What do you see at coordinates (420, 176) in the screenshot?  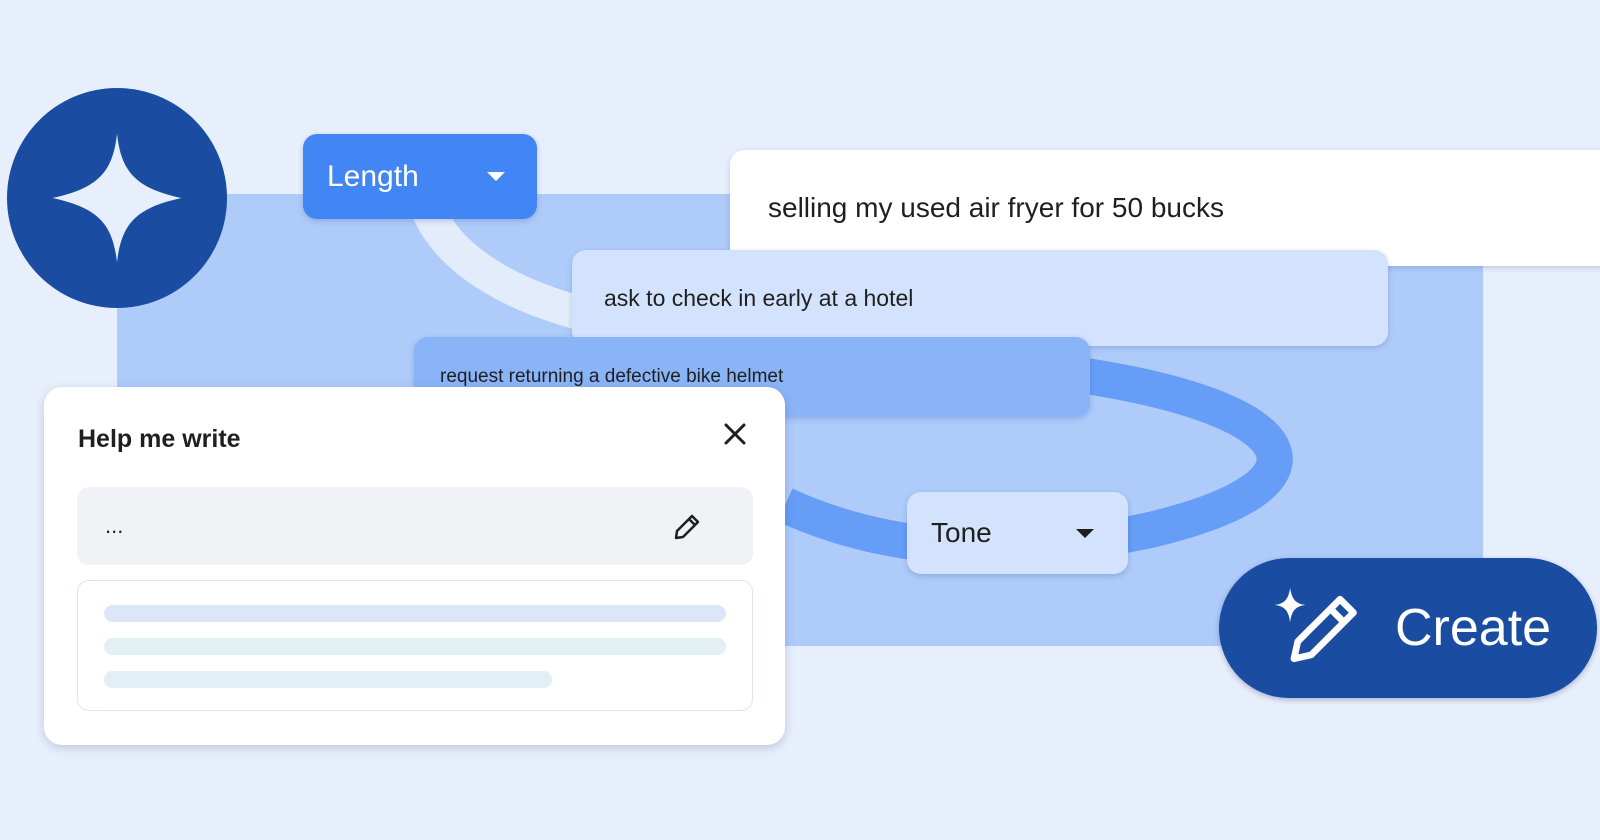 I see `length-dropdown: Length` at bounding box center [420, 176].